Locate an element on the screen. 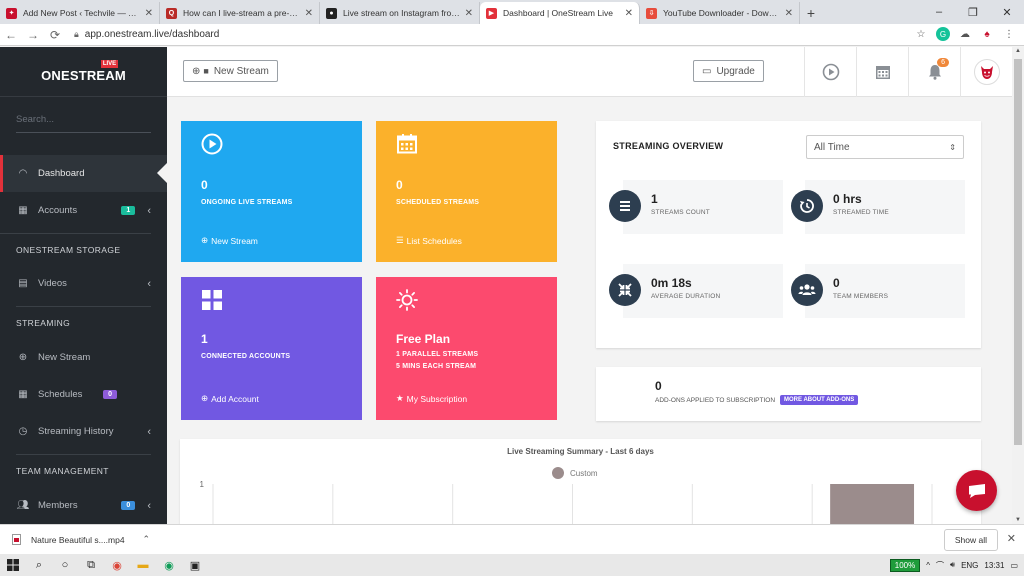 The width and height of the screenshot is (1024, 576). star-icon: ☆ is located at coordinates (921, 34).